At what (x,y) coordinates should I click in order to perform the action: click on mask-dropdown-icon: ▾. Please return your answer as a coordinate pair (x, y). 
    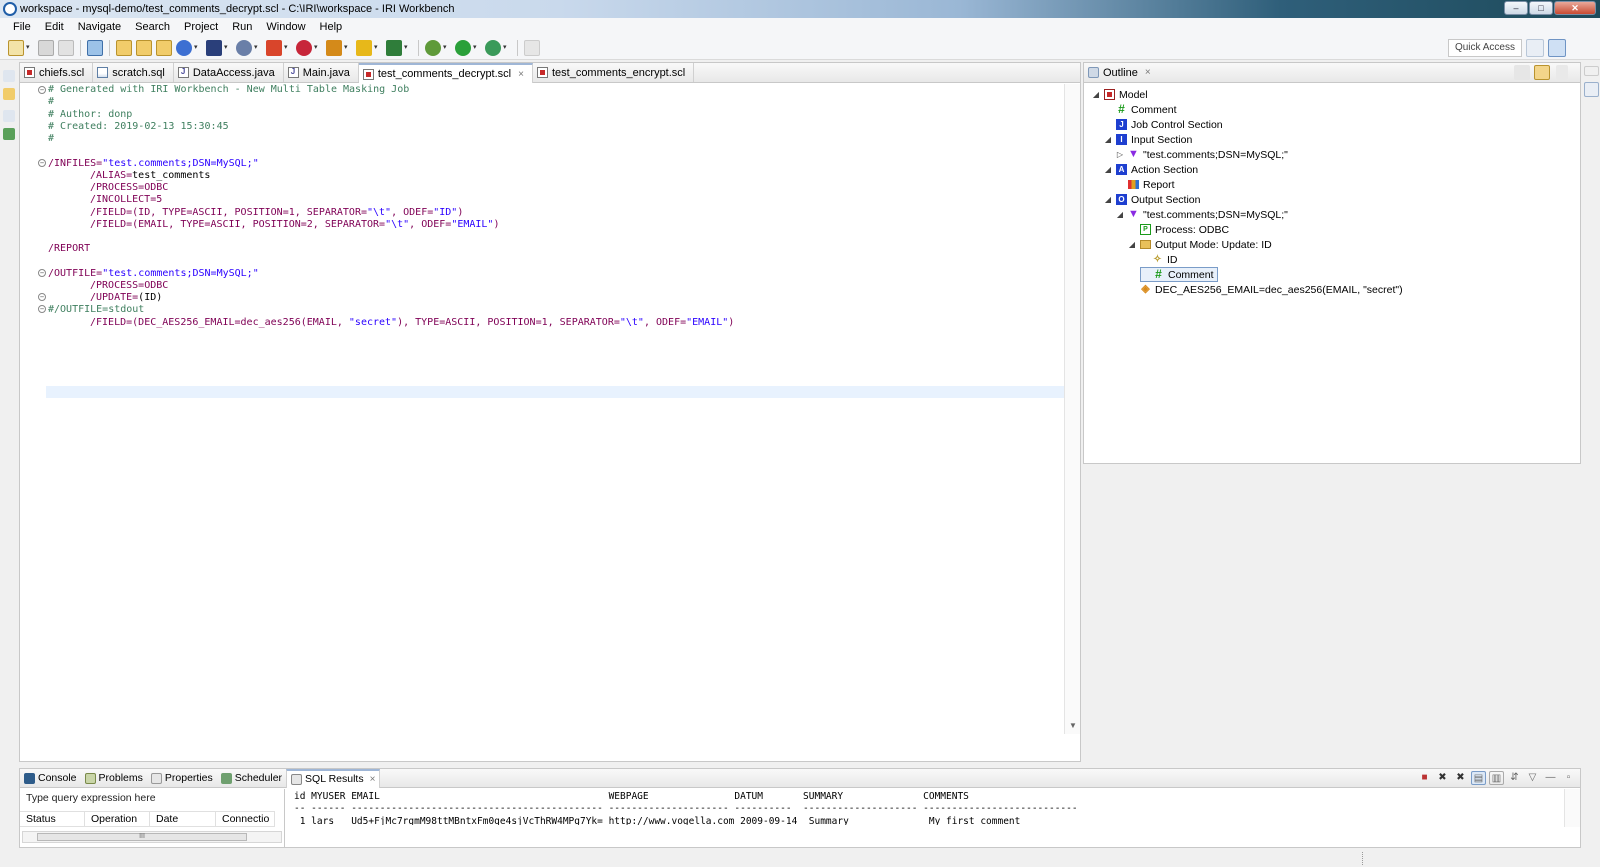
    Looking at the image, I should click on (287, 48).